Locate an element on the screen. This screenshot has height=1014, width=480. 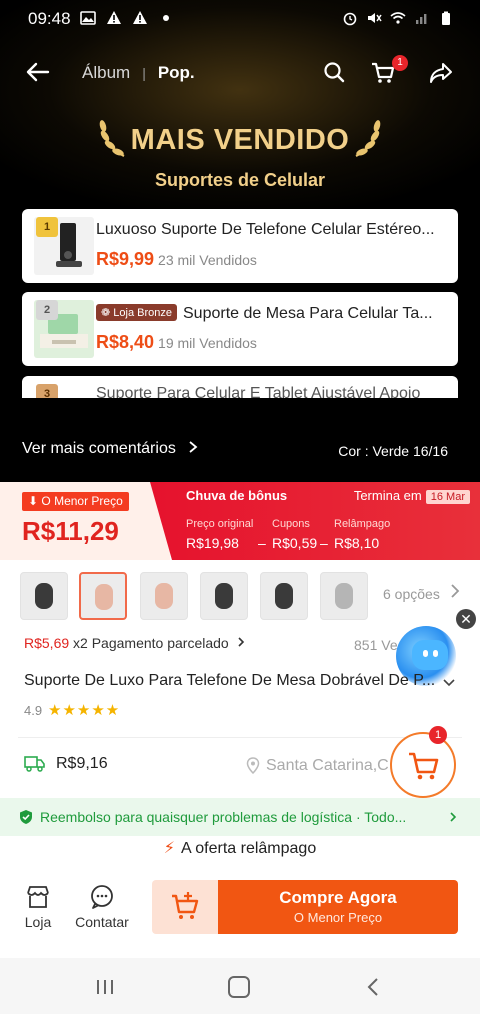
ends-text: Termina em is located at coordinates (387, 495).